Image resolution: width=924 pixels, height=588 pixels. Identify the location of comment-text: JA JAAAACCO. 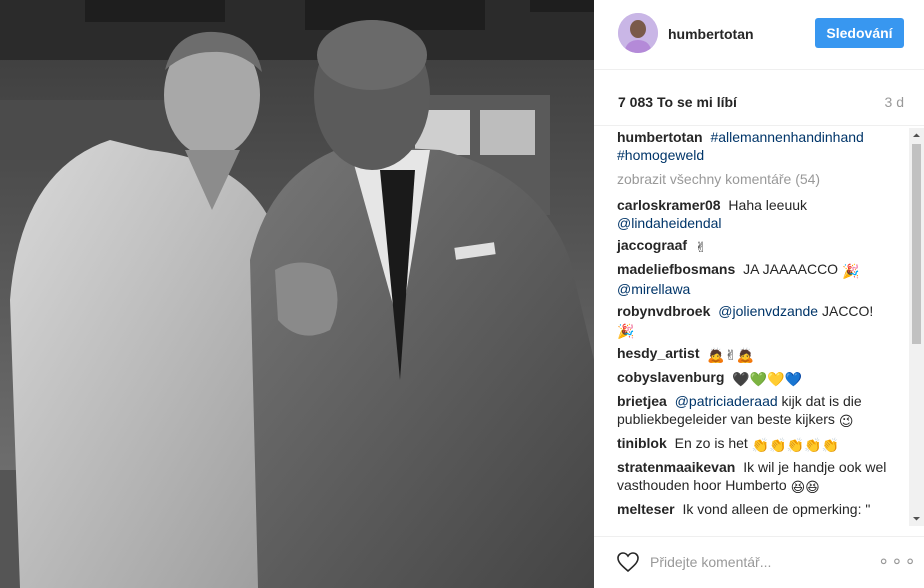
(791, 269).